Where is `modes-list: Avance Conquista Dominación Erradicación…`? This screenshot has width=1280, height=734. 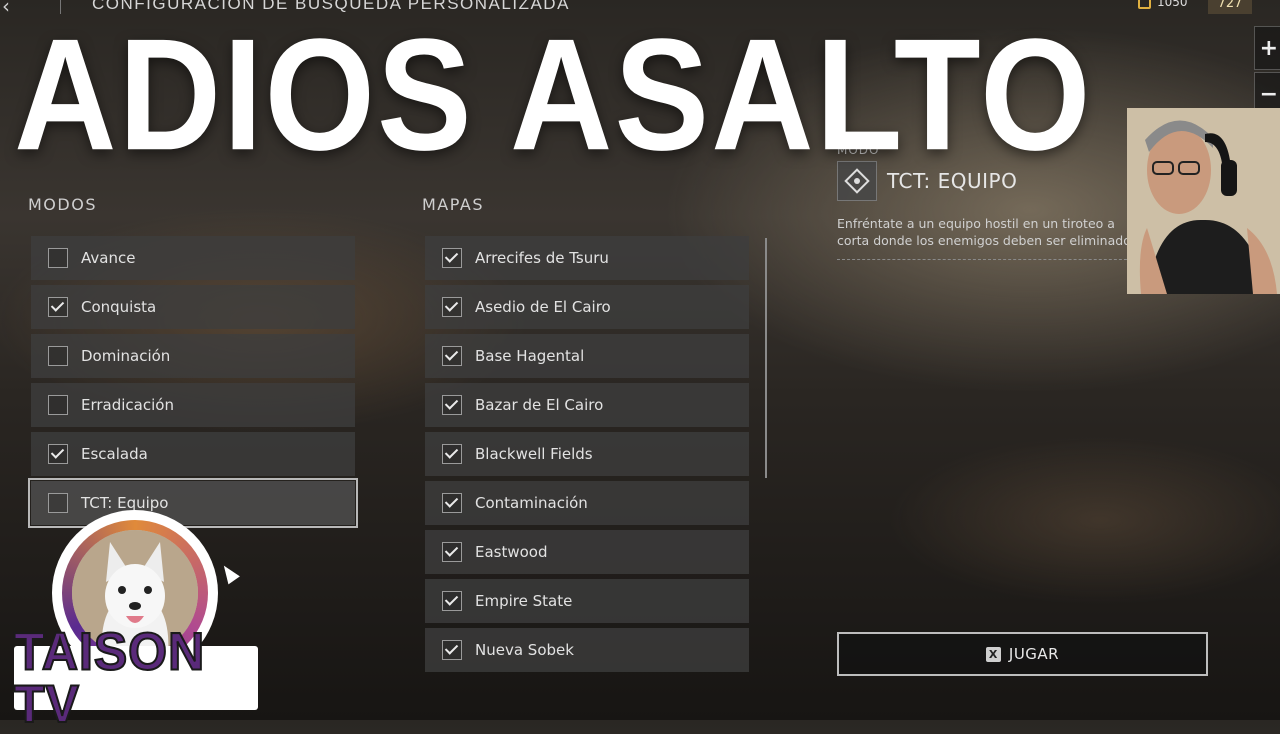
modes-list: Avance Conquista Dominación Erradicación… is located at coordinates (193, 383).